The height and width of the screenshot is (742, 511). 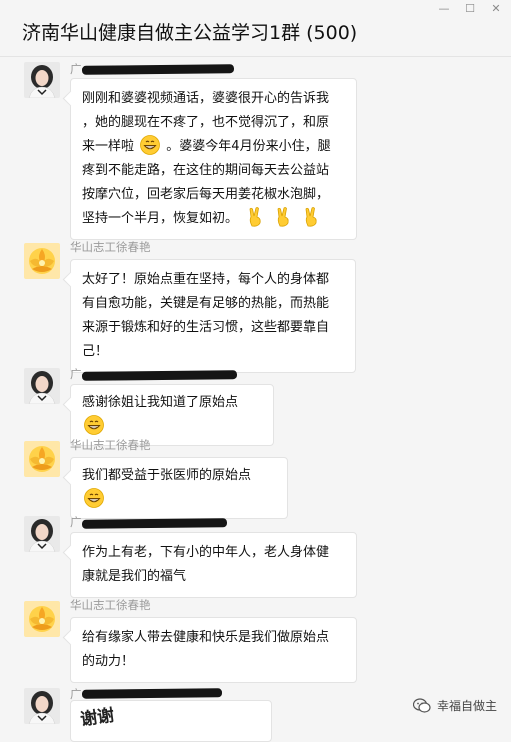 What do you see at coordinates (160, 402) in the screenshot?
I see `message-line: 感谢徐姐让我知道了原始点` at bounding box center [160, 402].